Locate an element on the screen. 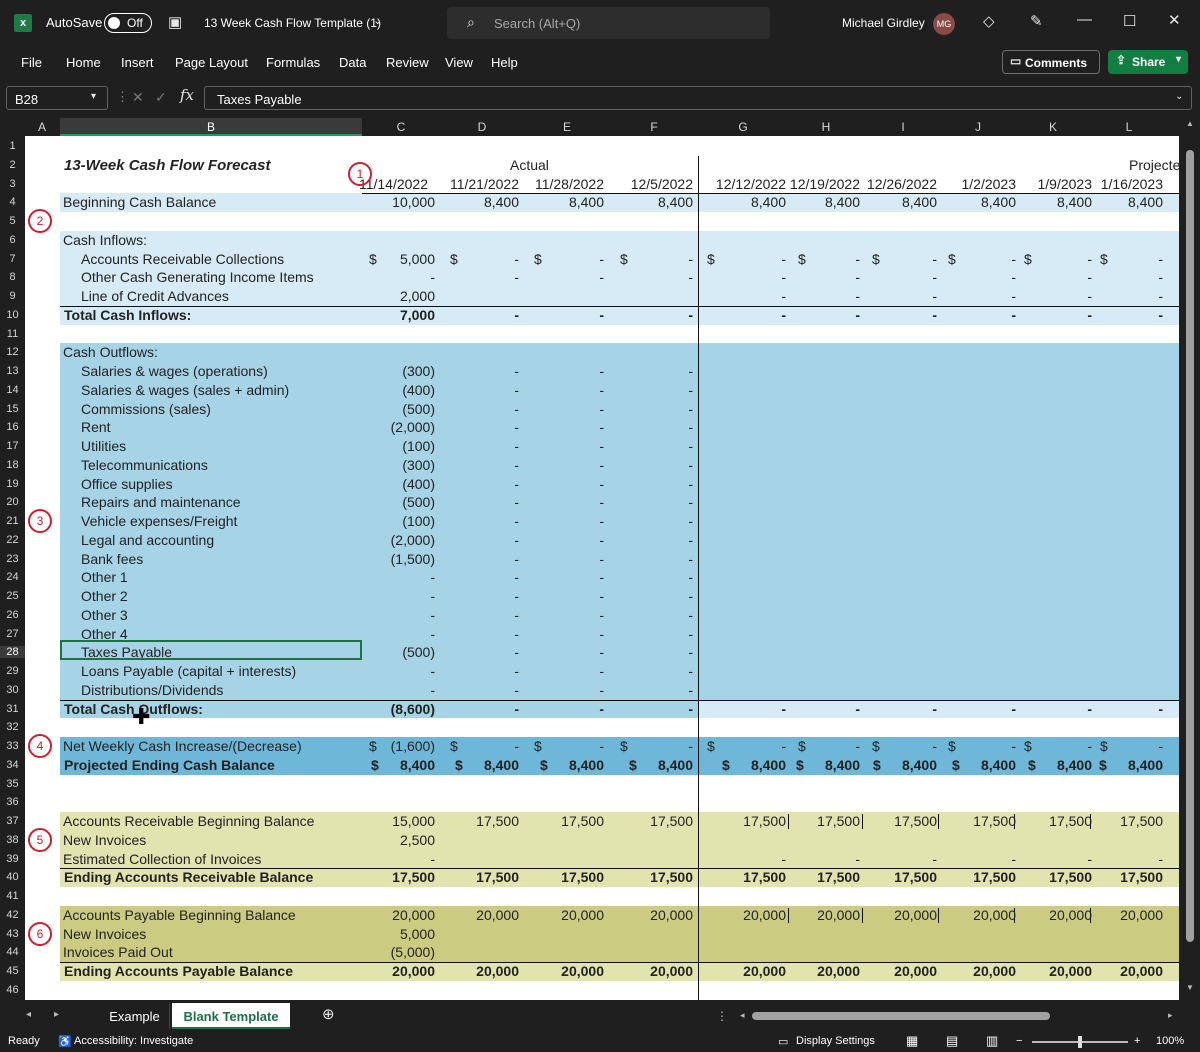 This screenshot has height=1052, width=1200. row-label: Telecommunications is located at coordinates (144, 465).